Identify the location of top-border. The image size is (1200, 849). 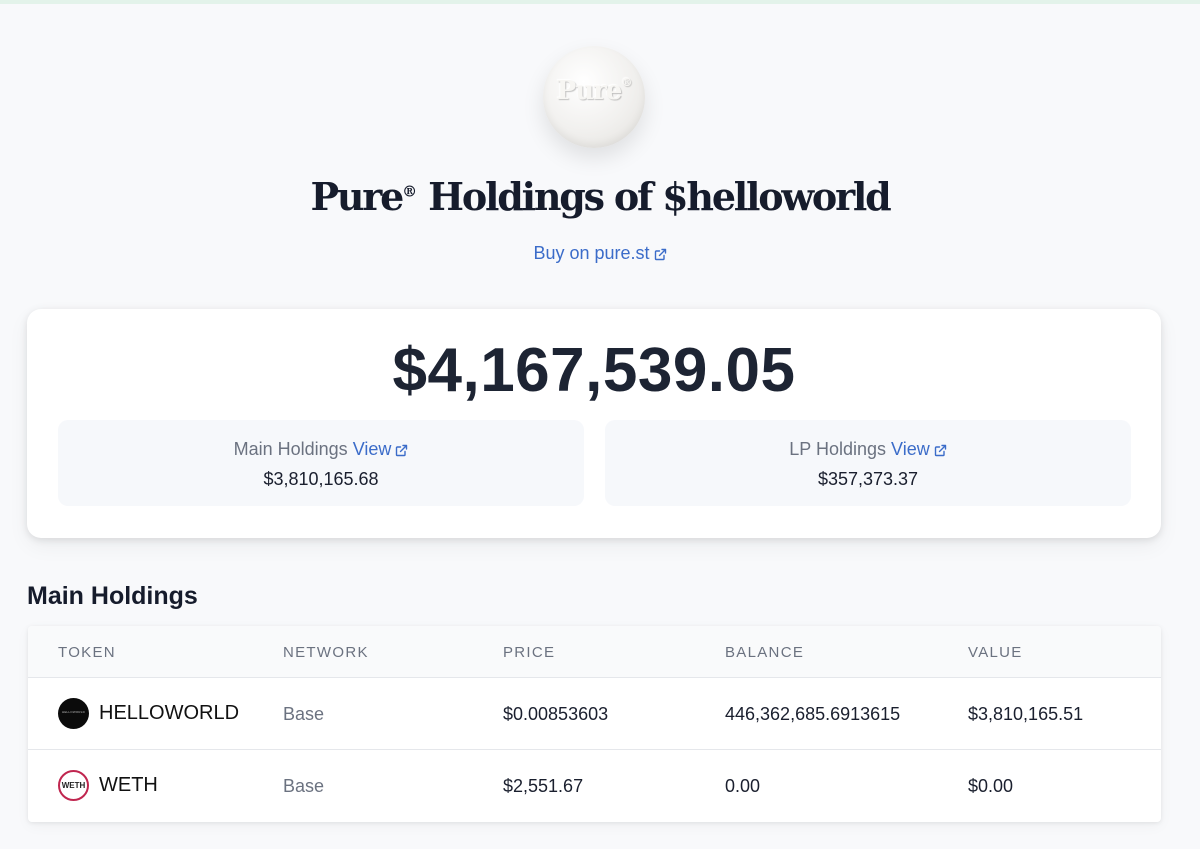
(600, 2).